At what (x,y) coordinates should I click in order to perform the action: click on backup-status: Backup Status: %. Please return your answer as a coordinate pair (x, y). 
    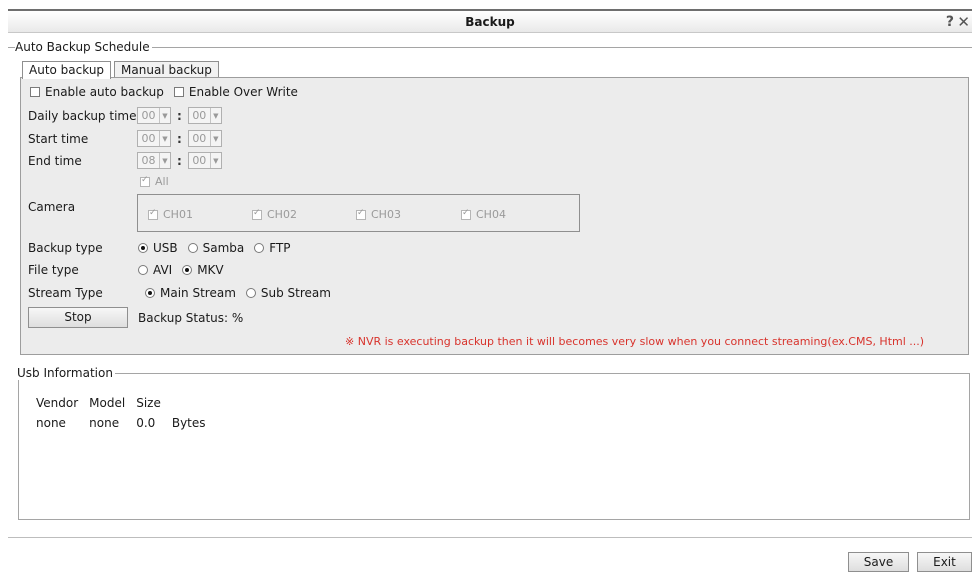
    Looking at the image, I should click on (190, 318).